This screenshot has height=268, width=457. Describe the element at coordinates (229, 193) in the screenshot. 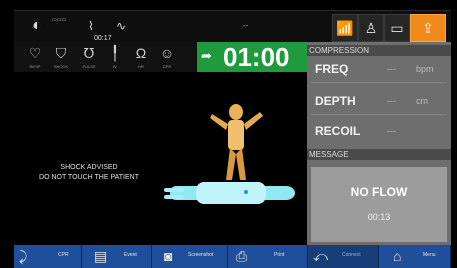

I see `patient-figure` at that location.